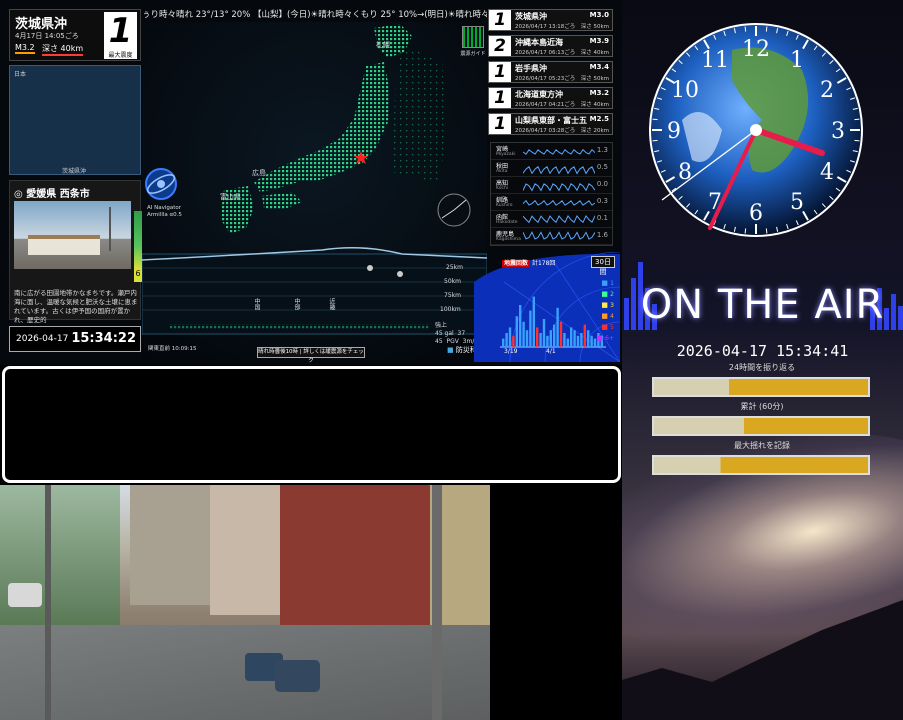  What do you see at coordinates (551, 120) in the screenshot?
I see `quake-list-place: 山梨県東部・富士五` at bounding box center [551, 120].